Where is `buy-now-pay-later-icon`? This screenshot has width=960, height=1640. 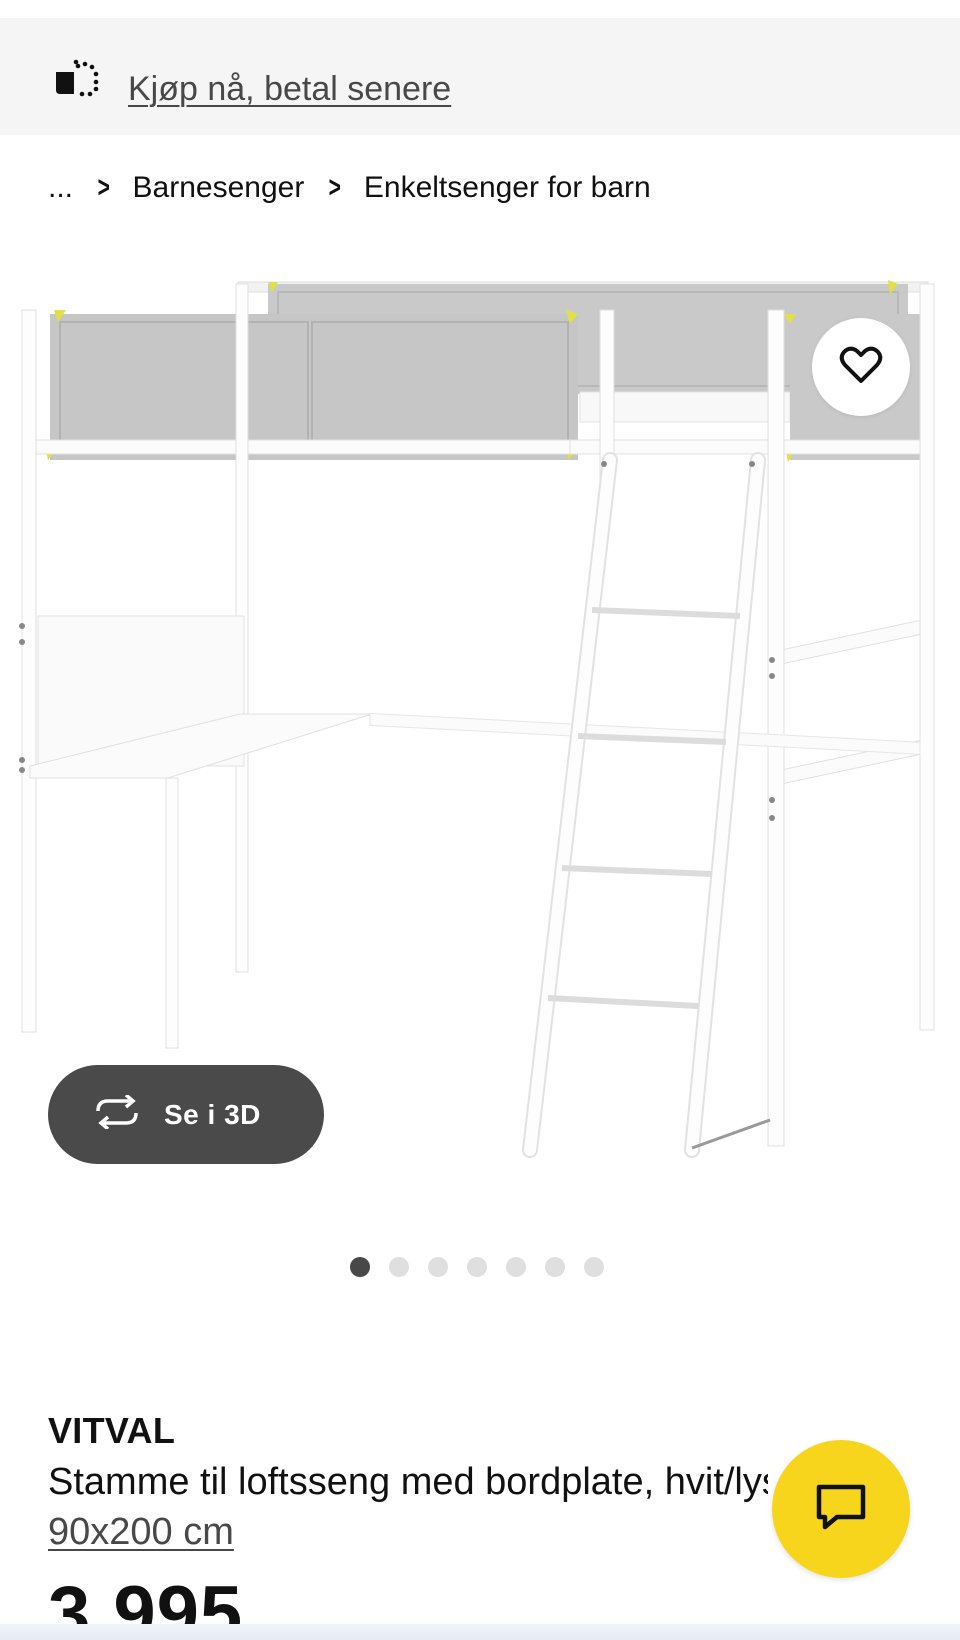 buy-now-pay-later-icon is located at coordinates (77, 78).